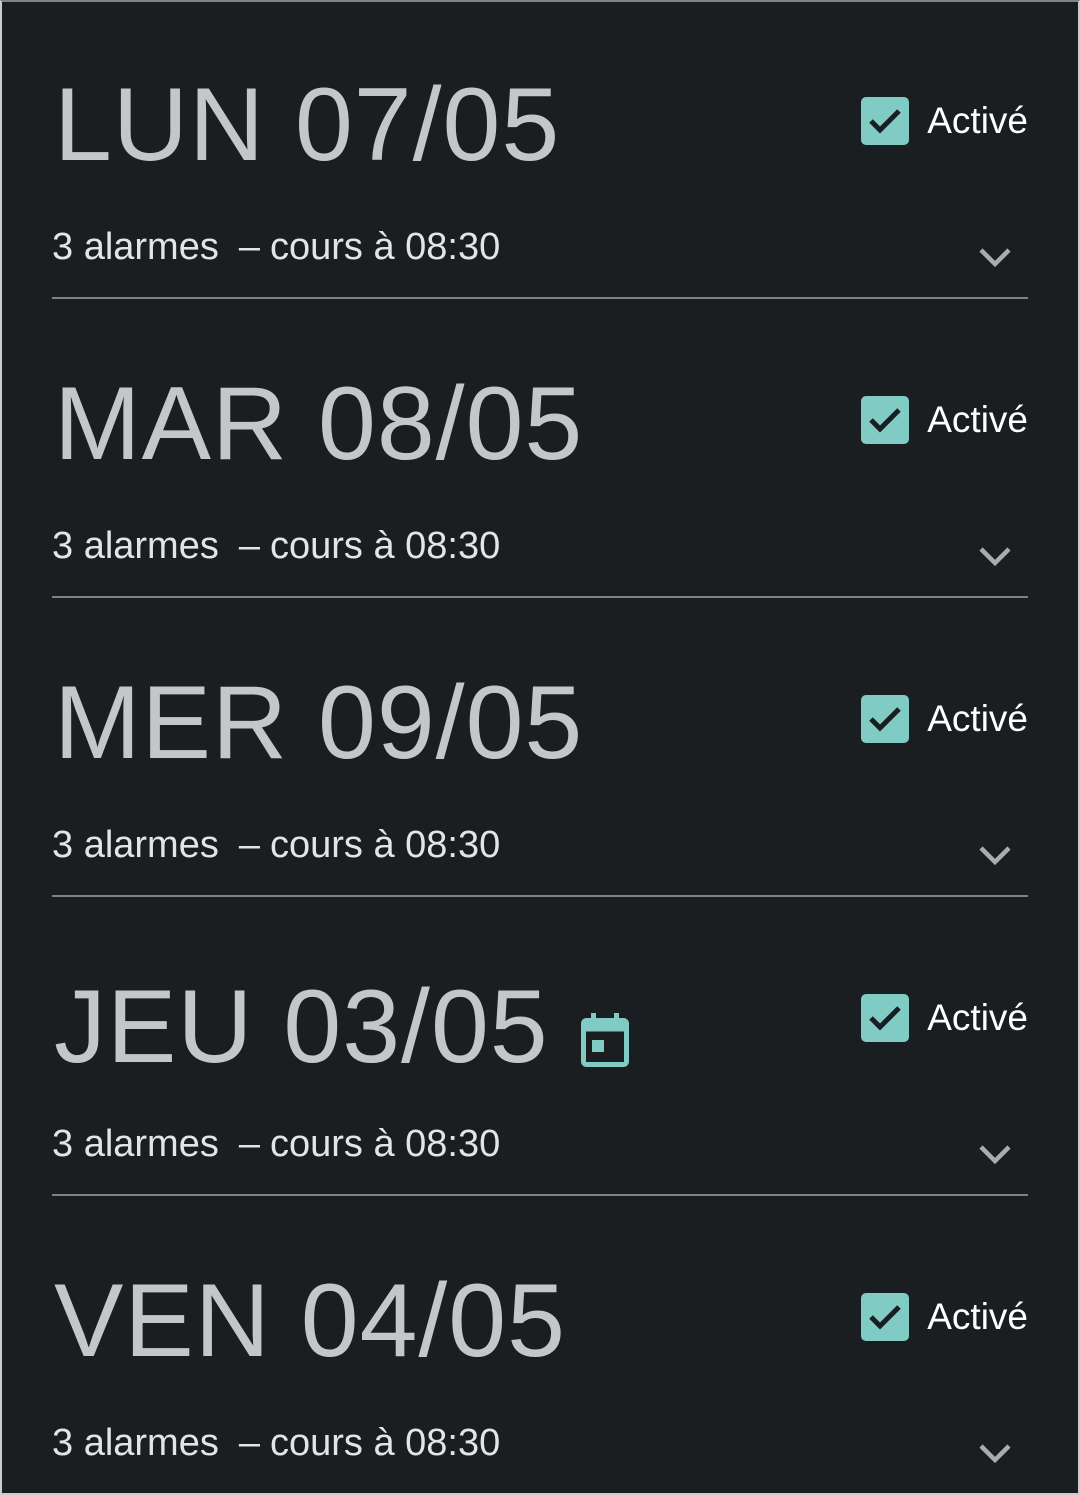  I want to click on day-title: JEU 03/05, so click(341, 1027).